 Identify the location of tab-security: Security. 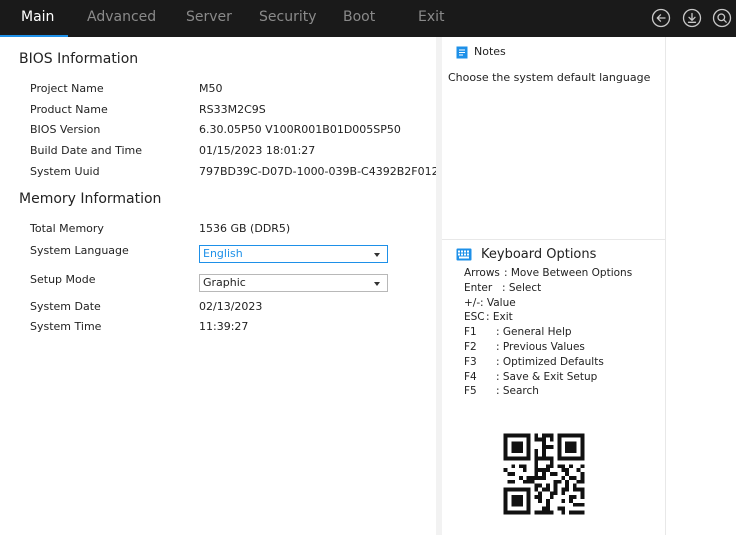
(288, 18).